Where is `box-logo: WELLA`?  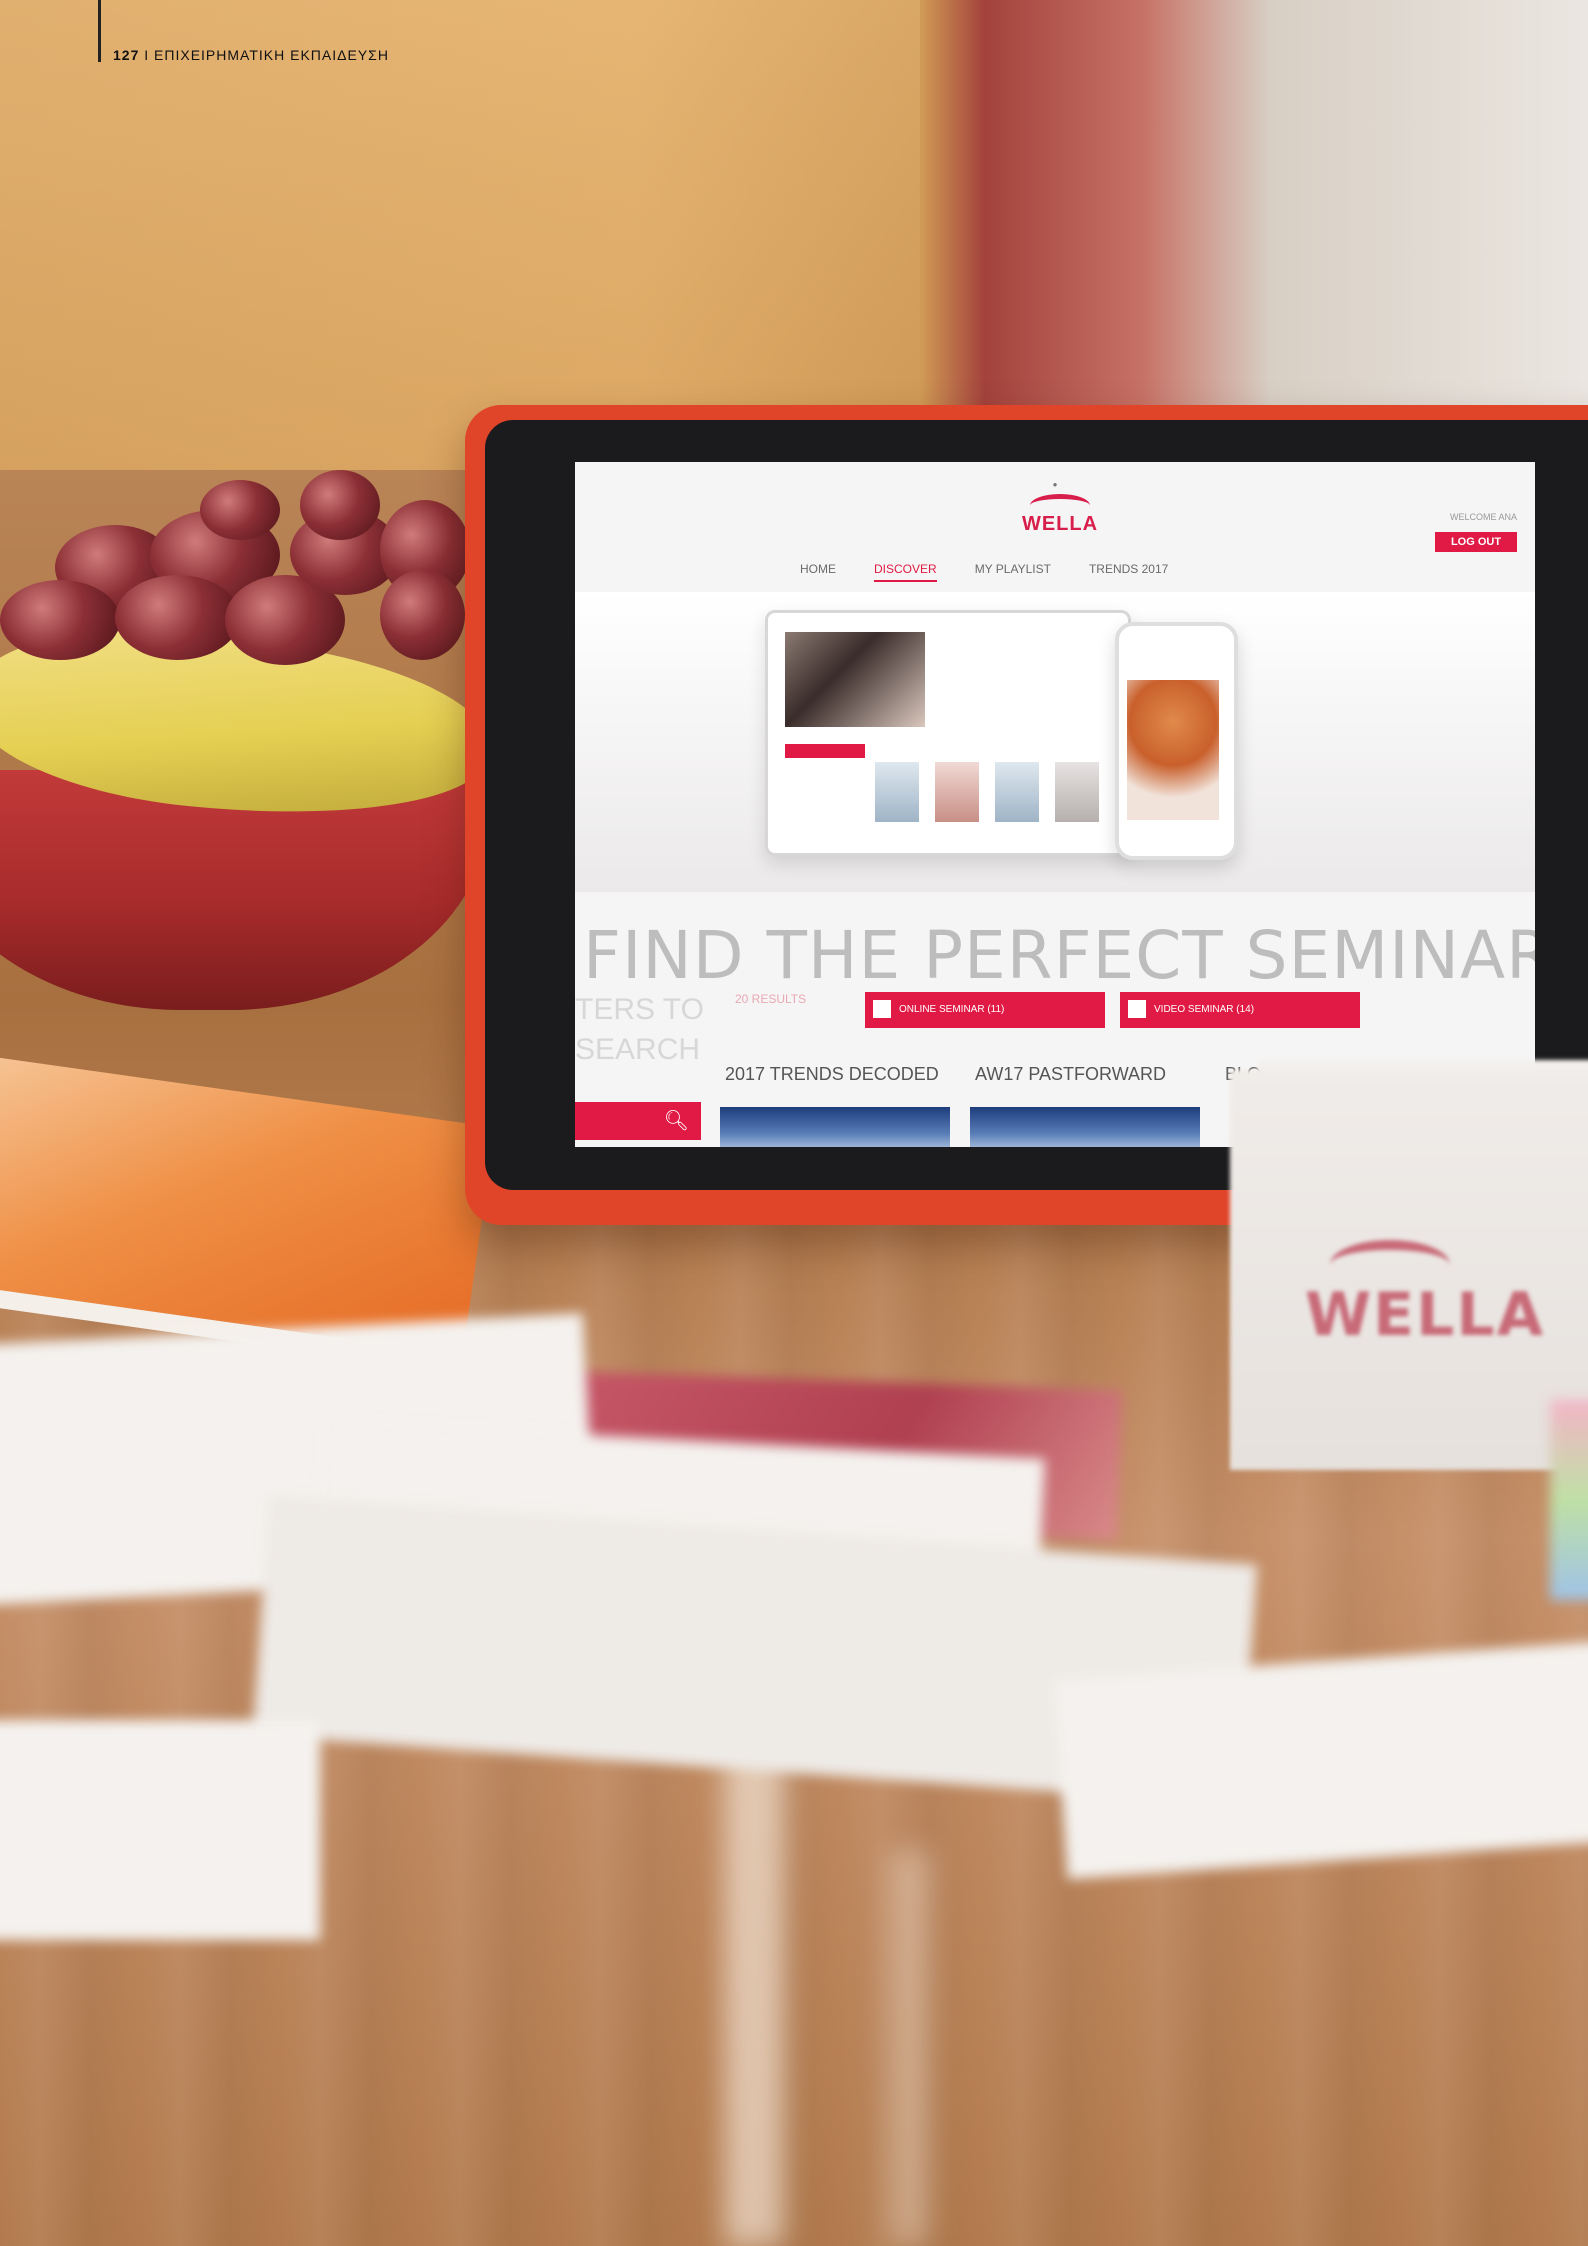 box-logo: WELLA is located at coordinates (1425, 1315).